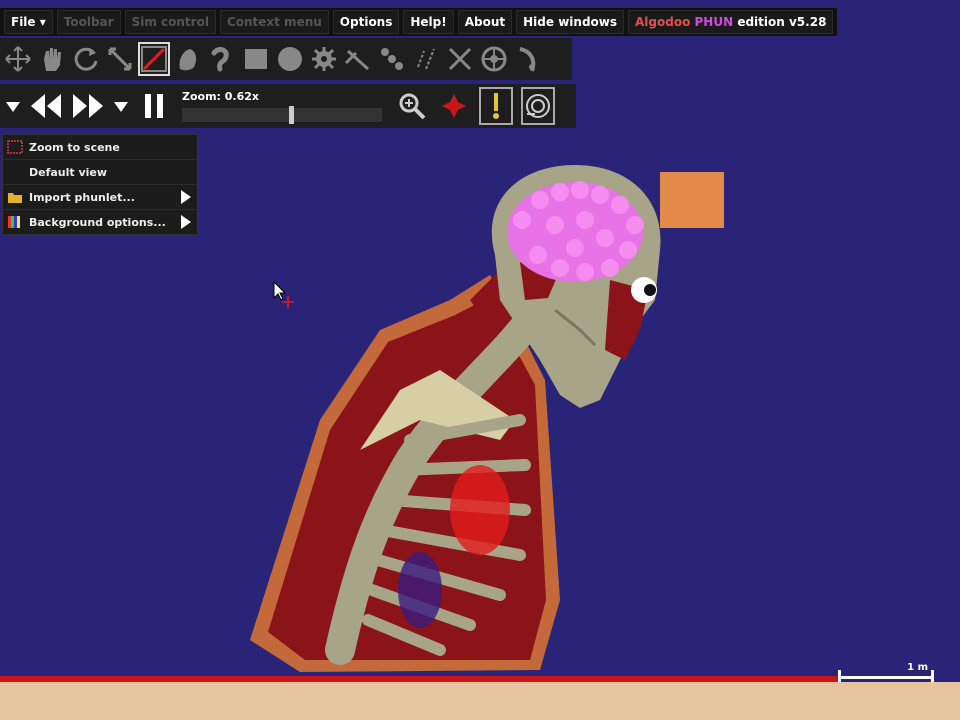  What do you see at coordinates (485, 22) in the screenshot?
I see `menu-about: About` at bounding box center [485, 22].